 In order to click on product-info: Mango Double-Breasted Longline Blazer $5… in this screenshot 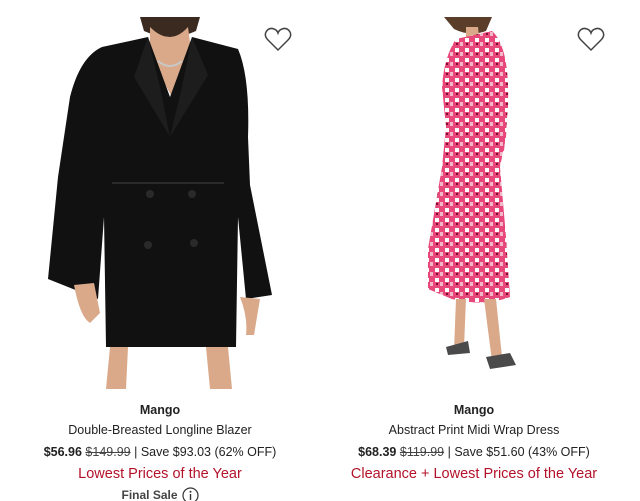, I will do `click(160, 451)`.